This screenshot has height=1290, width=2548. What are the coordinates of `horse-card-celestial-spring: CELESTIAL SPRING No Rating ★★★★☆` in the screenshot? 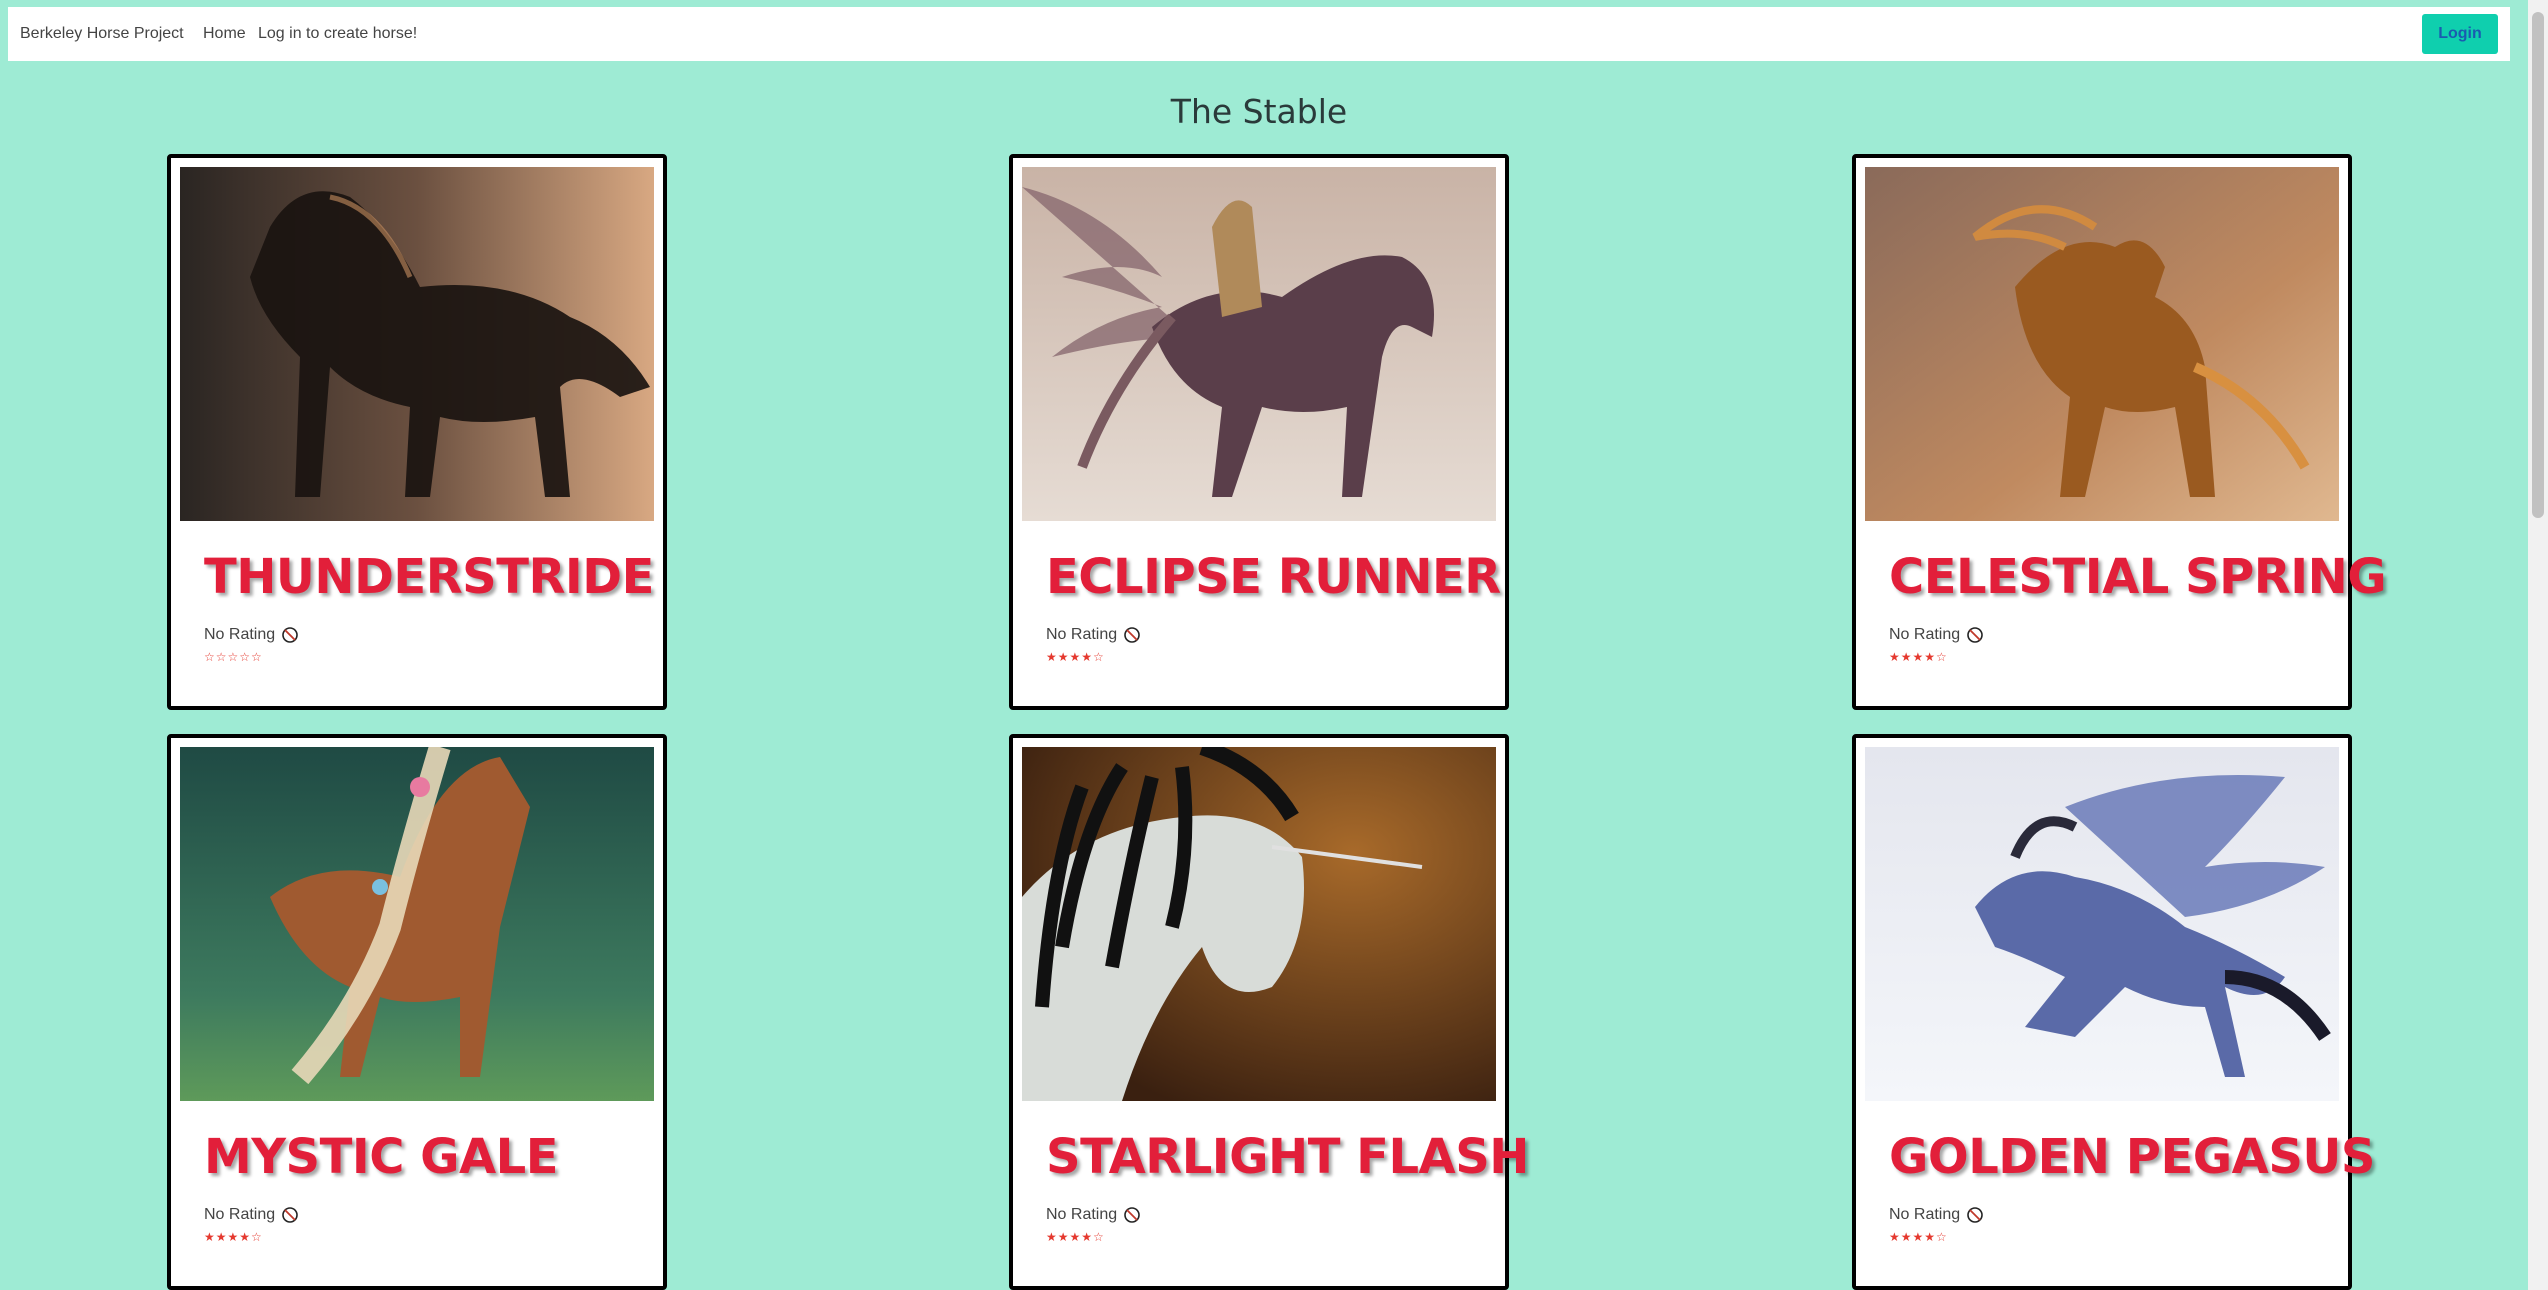 It's located at (2119, 432).